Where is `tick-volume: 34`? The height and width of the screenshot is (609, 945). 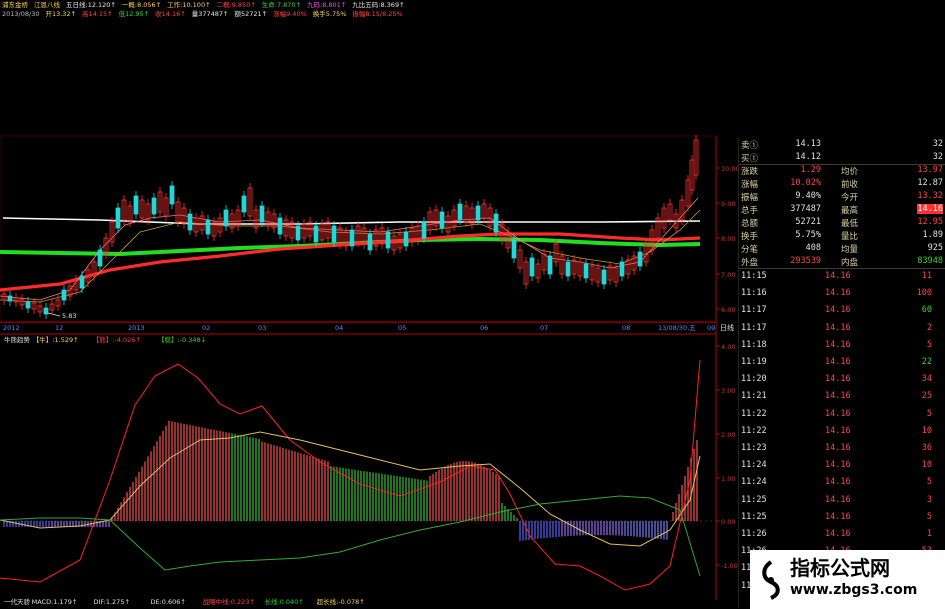
tick-volume: 34 is located at coordinates (926, 379).